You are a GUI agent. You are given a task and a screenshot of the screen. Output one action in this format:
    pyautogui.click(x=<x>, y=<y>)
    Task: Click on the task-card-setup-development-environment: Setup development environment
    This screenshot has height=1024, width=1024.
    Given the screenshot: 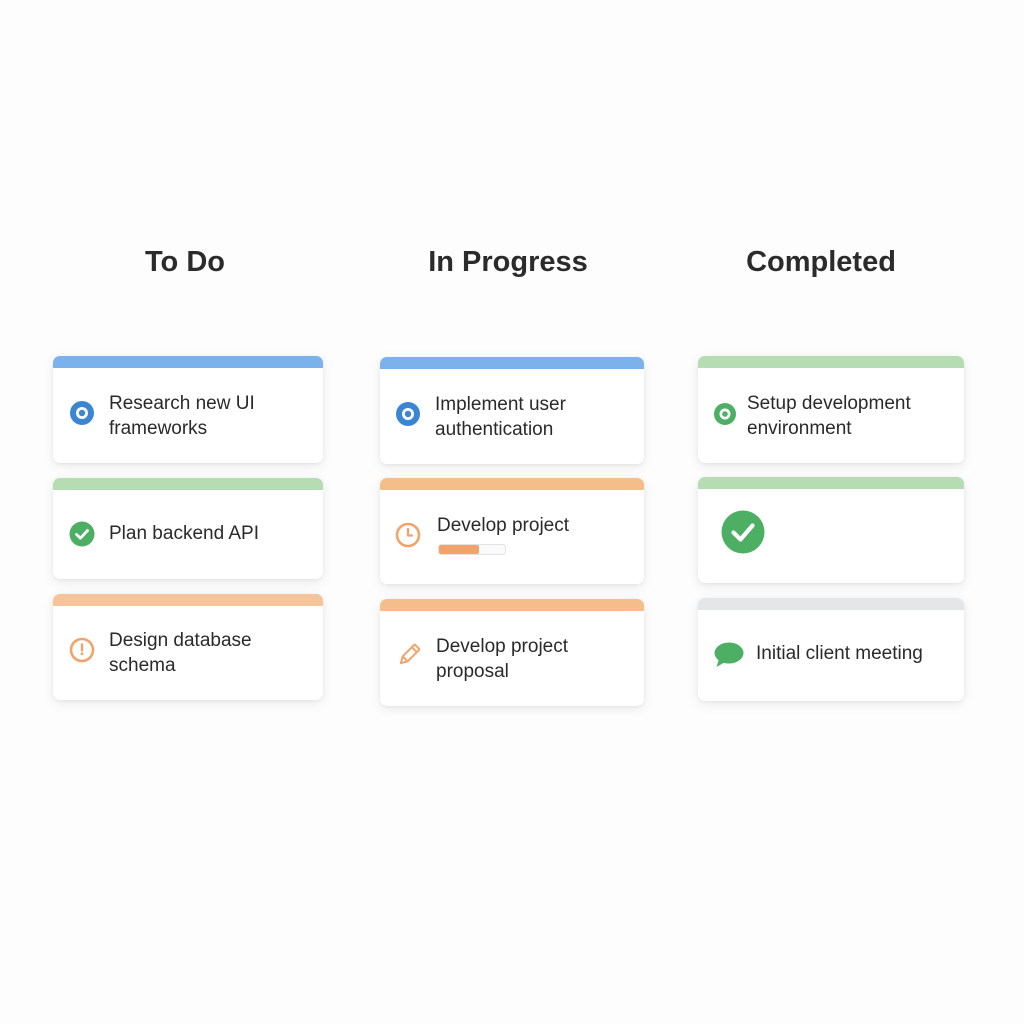 What is the action you would take?
    pyautogui.click(x=831, y=409)
    